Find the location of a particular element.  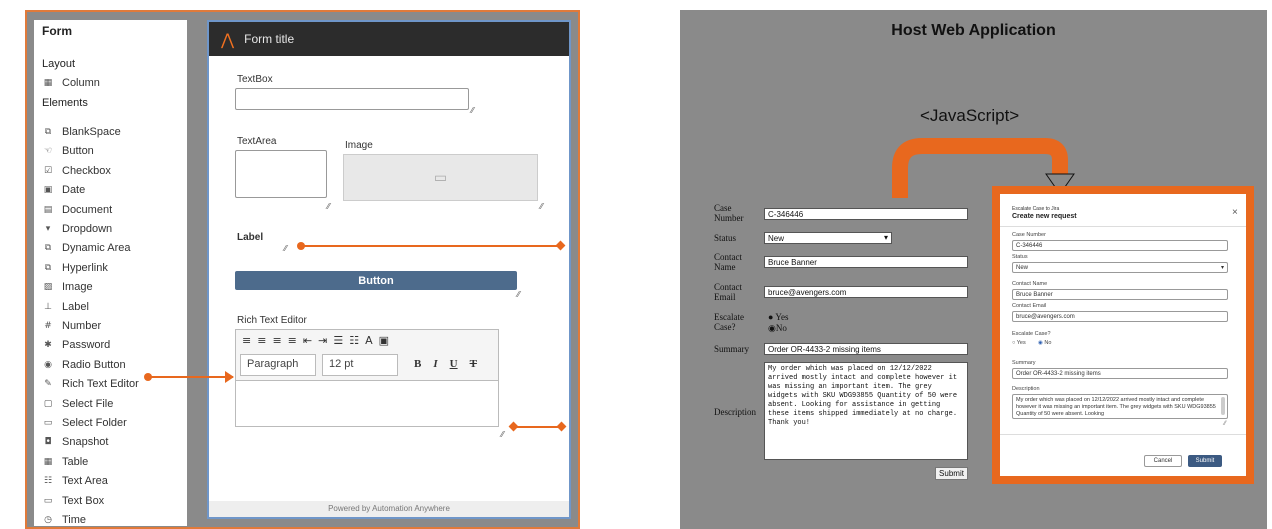

palette-item-text-box: ▭ Text Box is located at coordinates (73, 501).